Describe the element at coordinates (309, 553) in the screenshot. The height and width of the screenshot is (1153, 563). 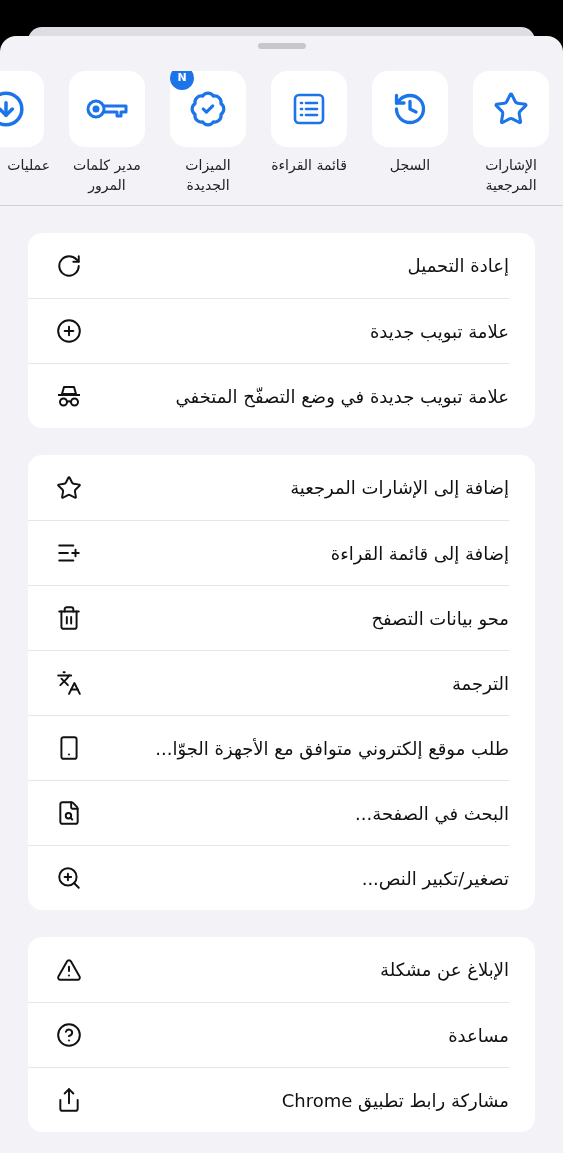
I see `menu-item: إضافة إلى قائمة القراءة` at that location.